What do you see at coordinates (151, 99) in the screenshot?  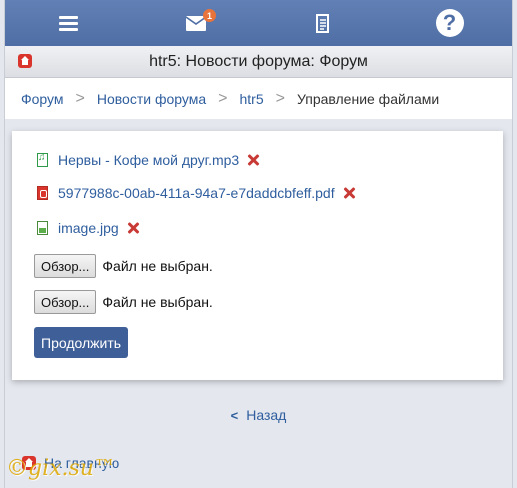 I see `breadcrumb-link-forum-news: Новости форума` at bounding box center [151, 99].